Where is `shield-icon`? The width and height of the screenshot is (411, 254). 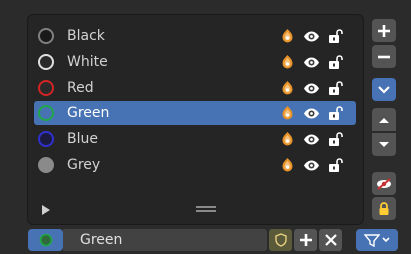 shield-icon is located at coordinates (280, 240).